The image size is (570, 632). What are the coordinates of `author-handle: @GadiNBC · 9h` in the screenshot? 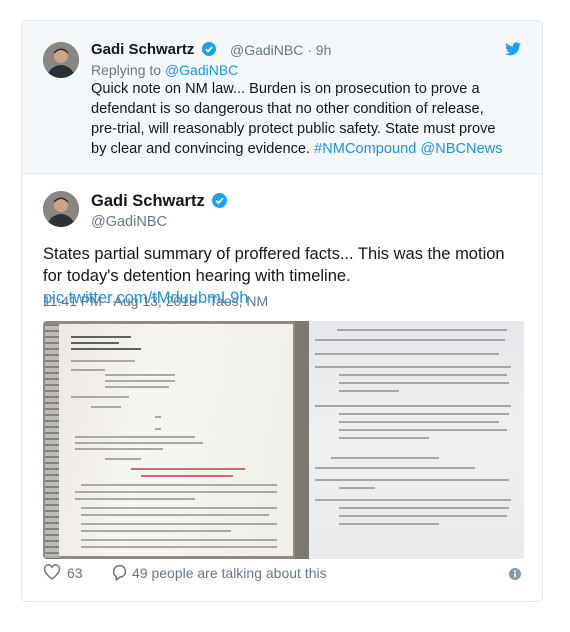 It's located at (280, 50).